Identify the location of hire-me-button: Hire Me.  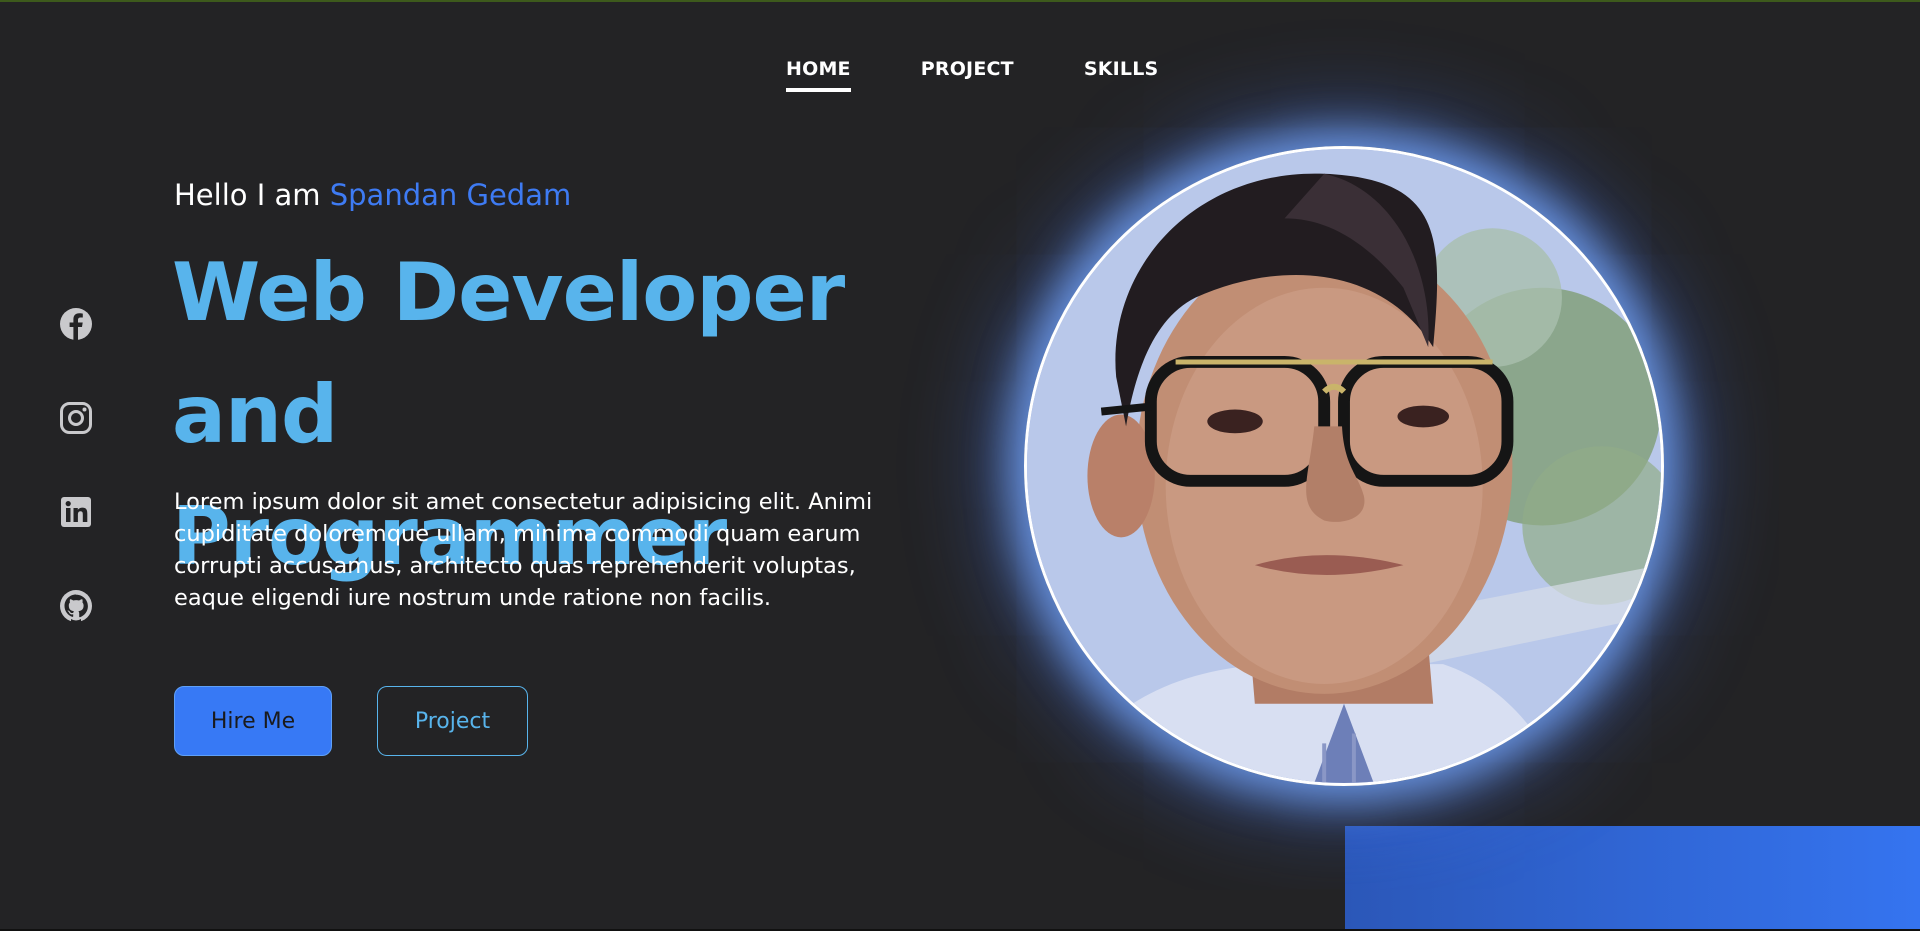
(253, 721).